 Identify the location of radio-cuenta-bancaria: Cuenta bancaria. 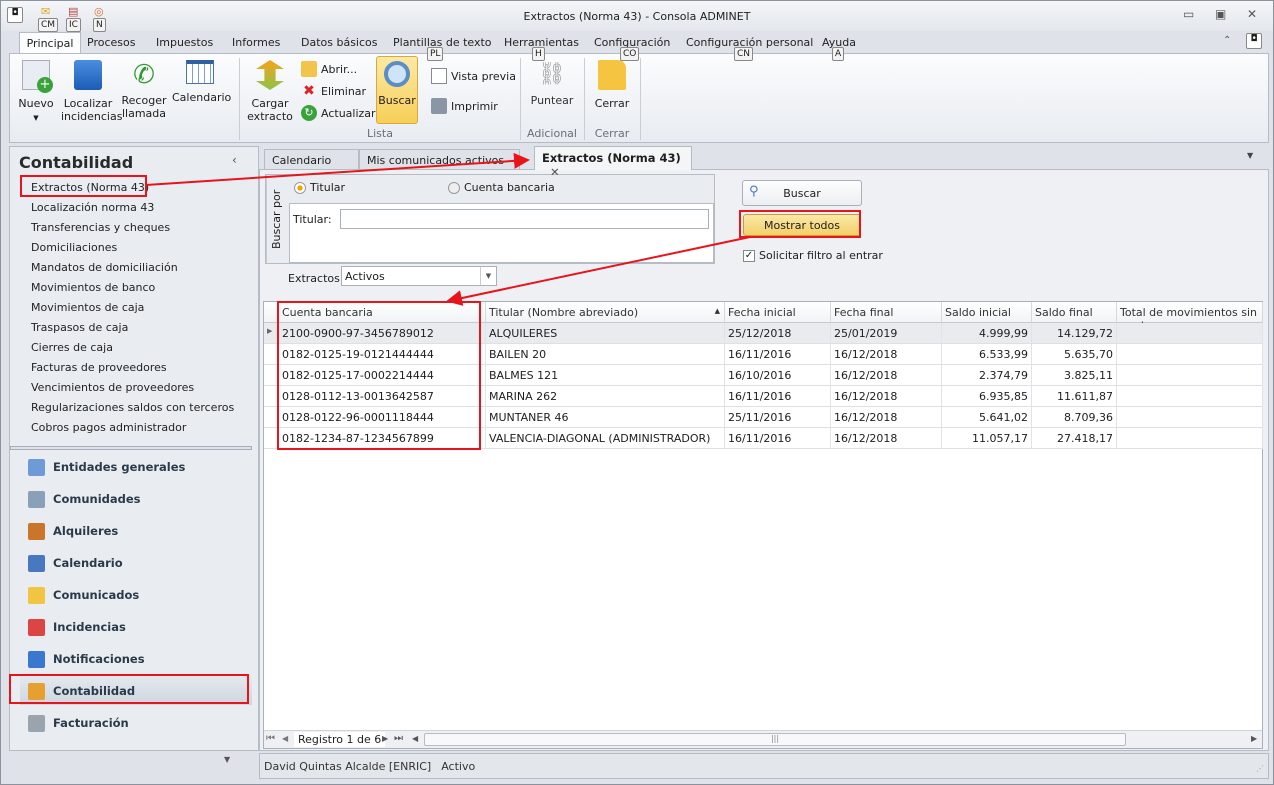
(501, 187).